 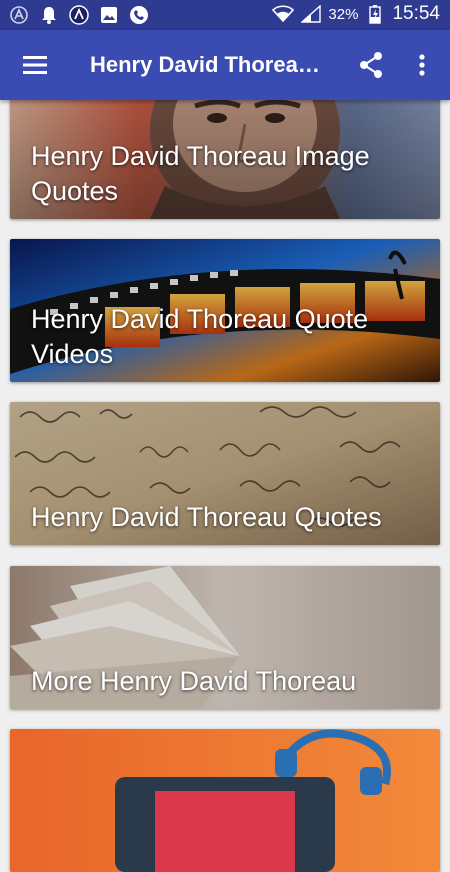 What do you see at coordinates (422, 65) in the screenshot?
I see `more-vertical-icon` at bounding box center [422, 65].